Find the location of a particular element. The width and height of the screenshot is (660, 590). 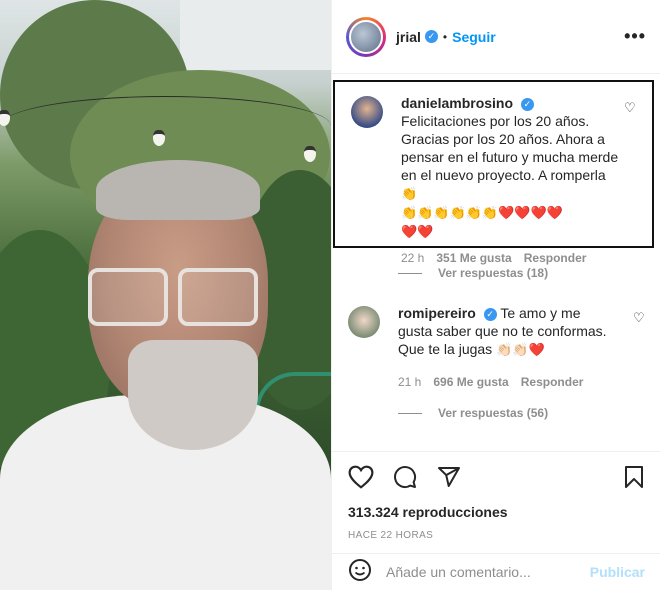

post-header: jrial ✓ • Seguir ••• is located at coordinates (496, 37).